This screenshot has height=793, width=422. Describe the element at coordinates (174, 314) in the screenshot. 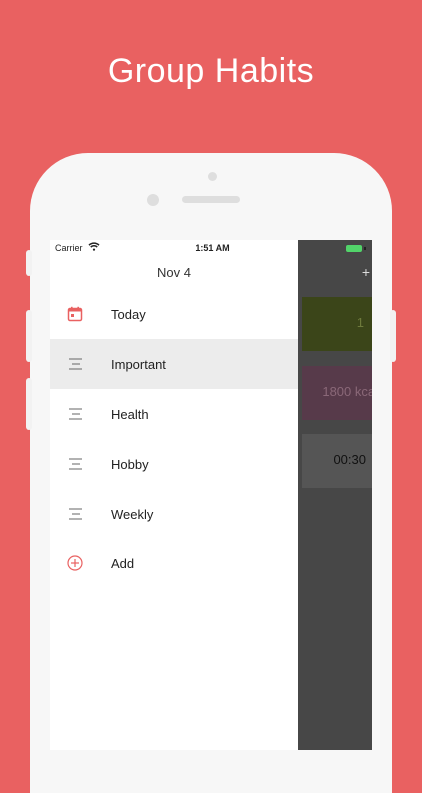

I see `menu-item-today: Today` at that location.